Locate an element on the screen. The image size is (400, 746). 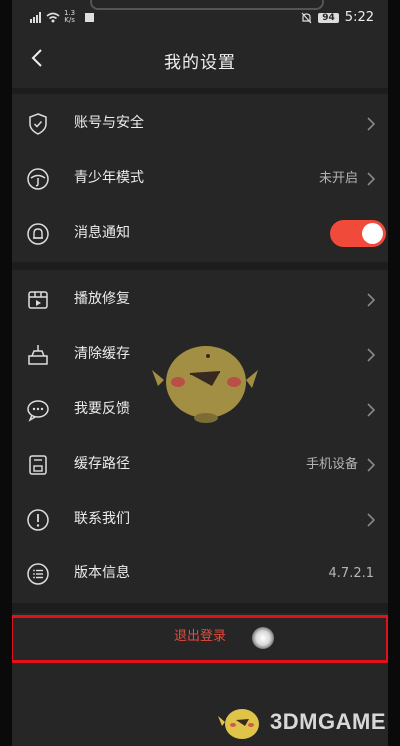
logout-button: 退出登录 is located at coordinates (200, 638).